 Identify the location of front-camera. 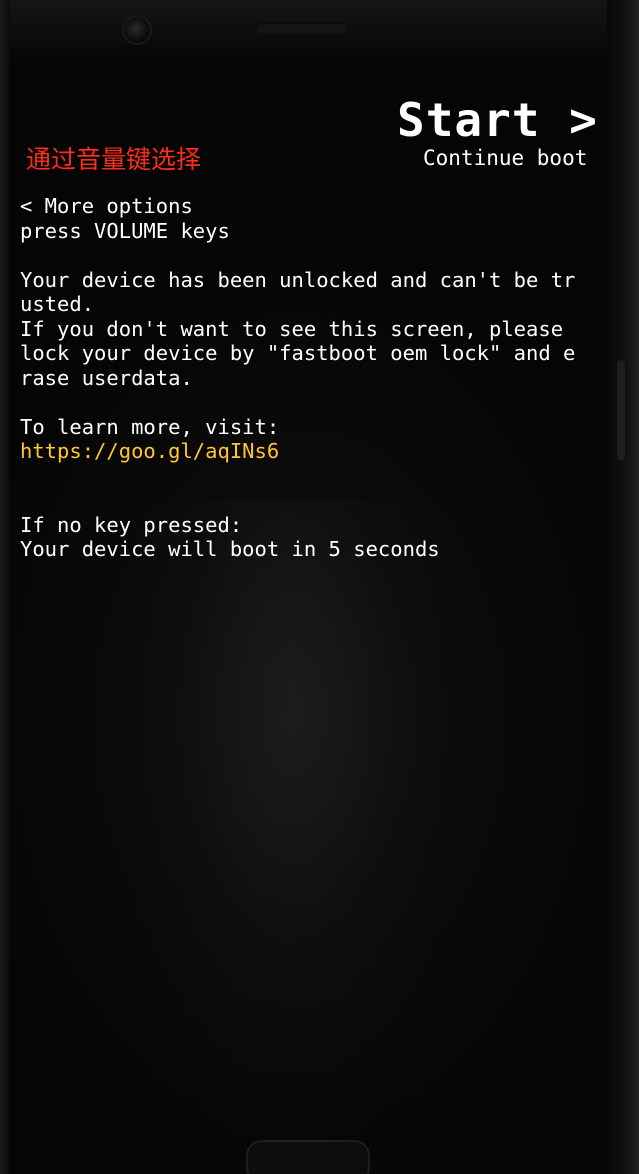
(137, 30).